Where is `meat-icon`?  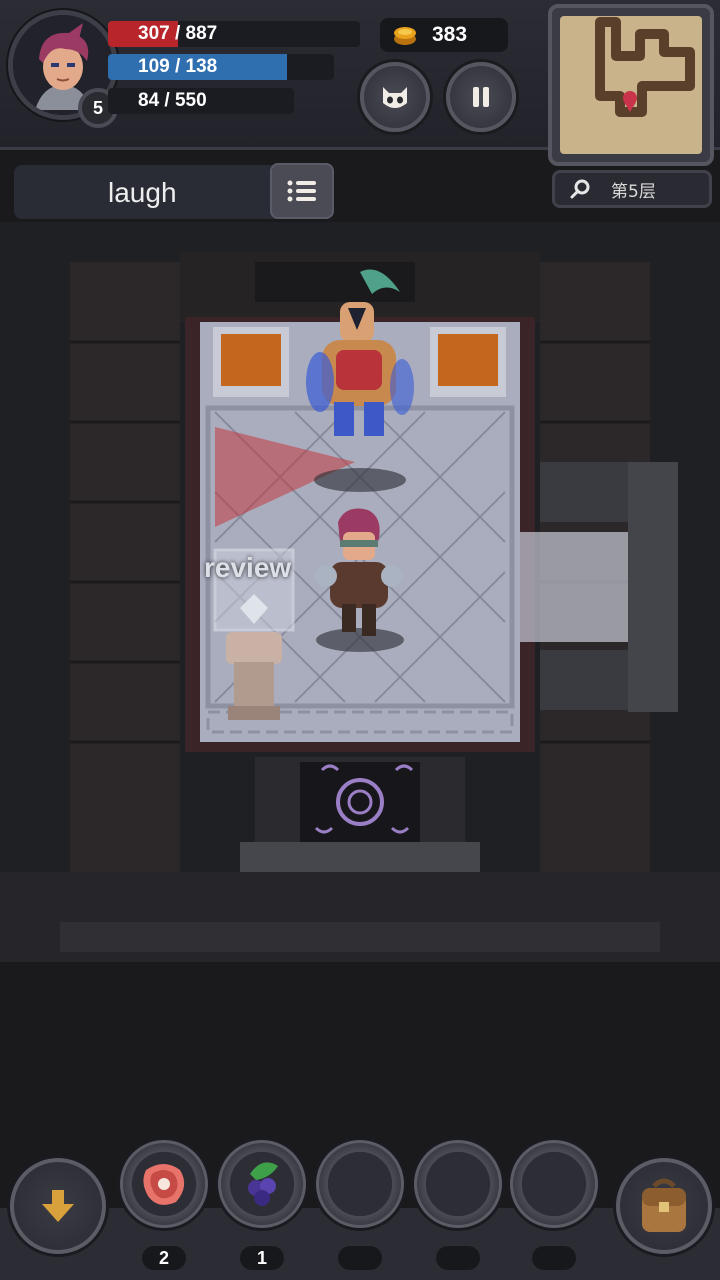
meat-icon is located at coordinates (164, 1184).